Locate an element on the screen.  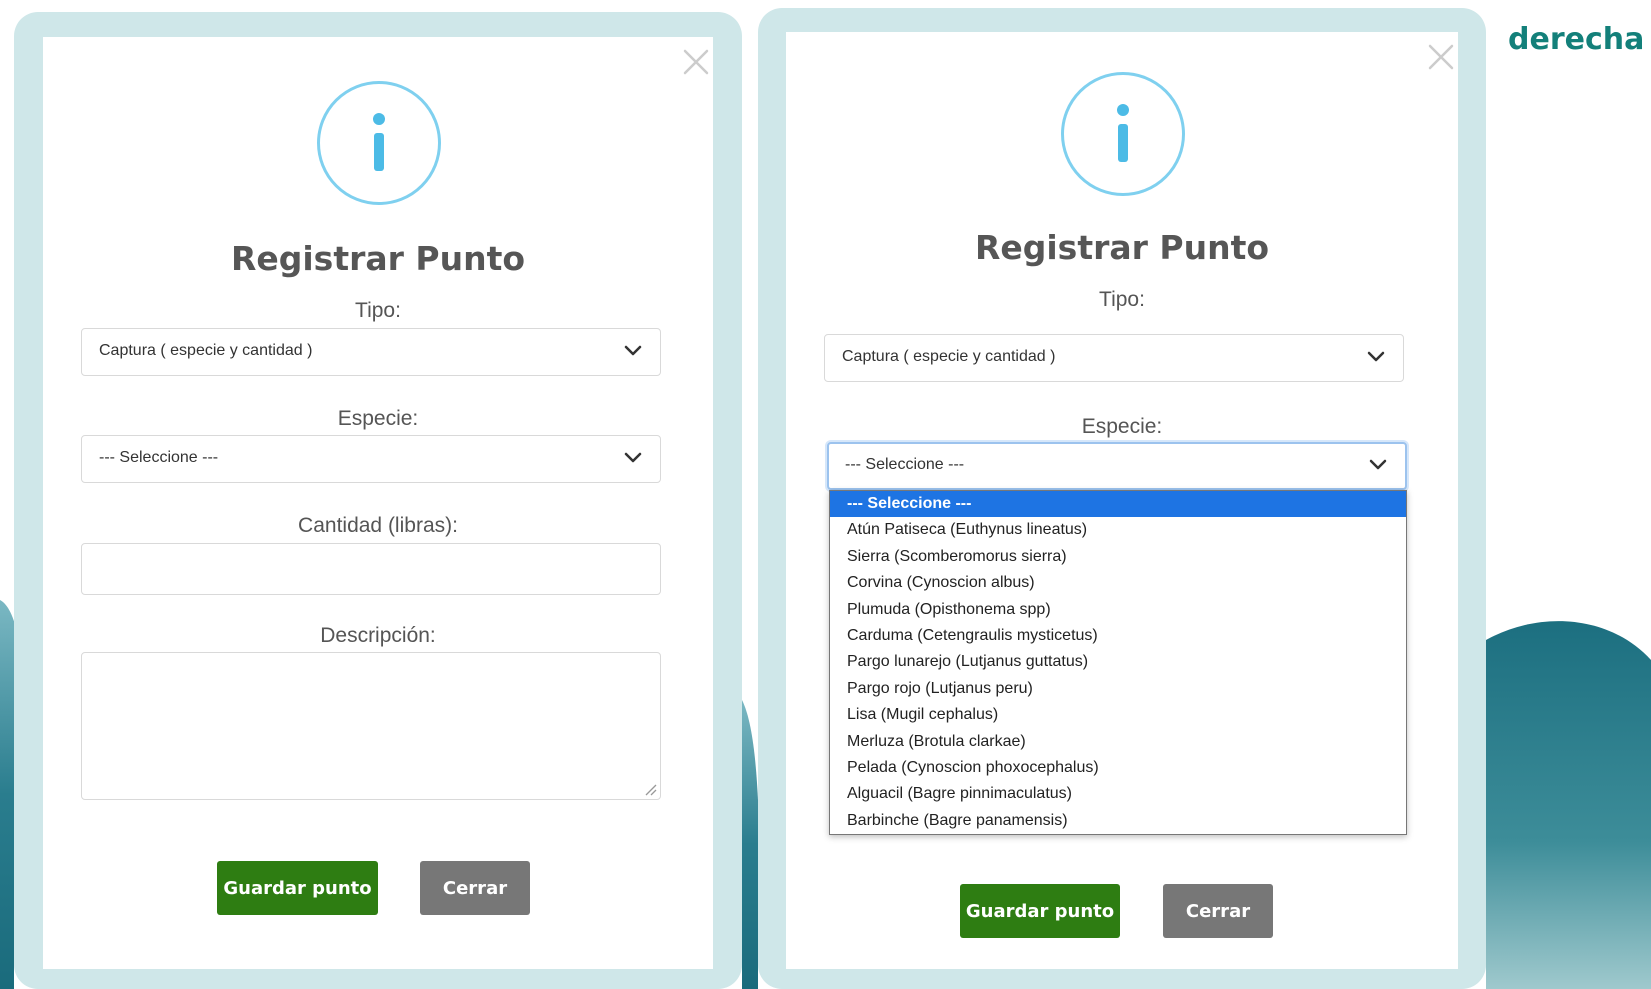
especie-option: Alguacil (Bagre pinnimaculatus) is located at coordinates (1118, 794).